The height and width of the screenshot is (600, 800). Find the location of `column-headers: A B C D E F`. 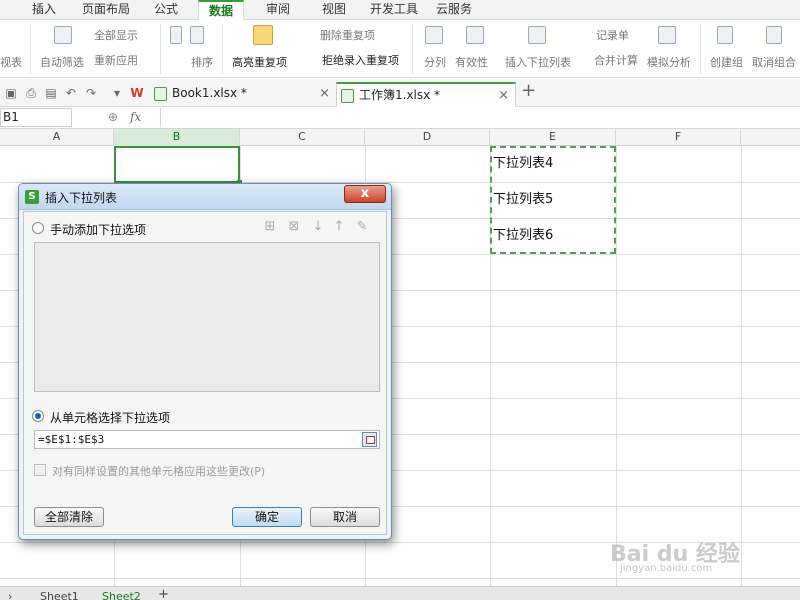

column-headers: A B C D E F is located at coordinates (400, 137).